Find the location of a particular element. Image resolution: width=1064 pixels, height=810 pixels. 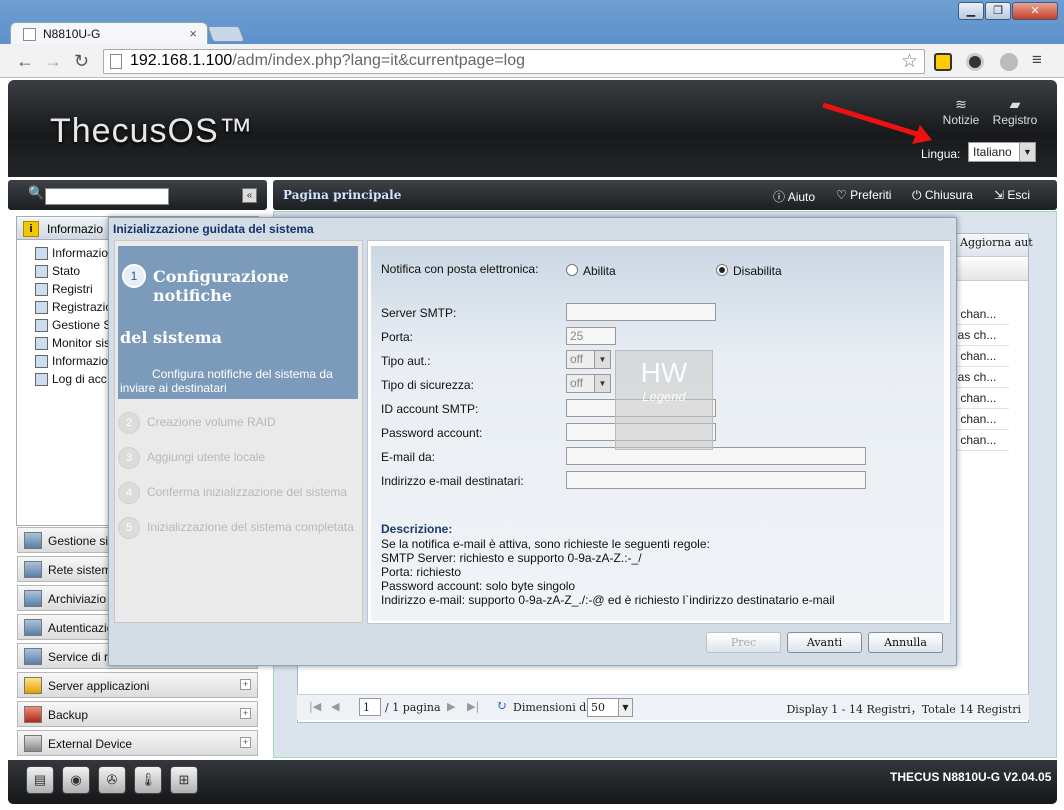

rss-icon: ≋ is located at coordinates (961, 104).